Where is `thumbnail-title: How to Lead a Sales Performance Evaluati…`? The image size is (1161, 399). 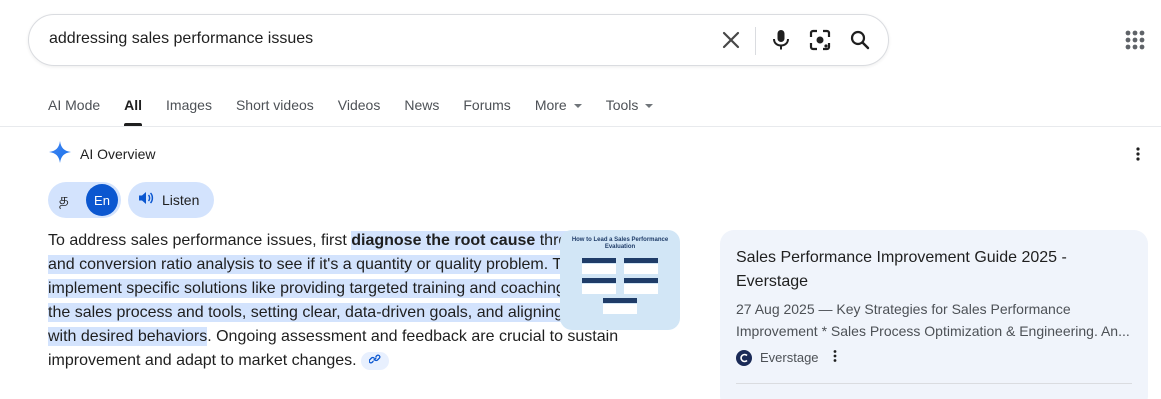 thumbnail-title: How to Lead a Sales Performance Evaluati… is located at coordinates (620, 243).